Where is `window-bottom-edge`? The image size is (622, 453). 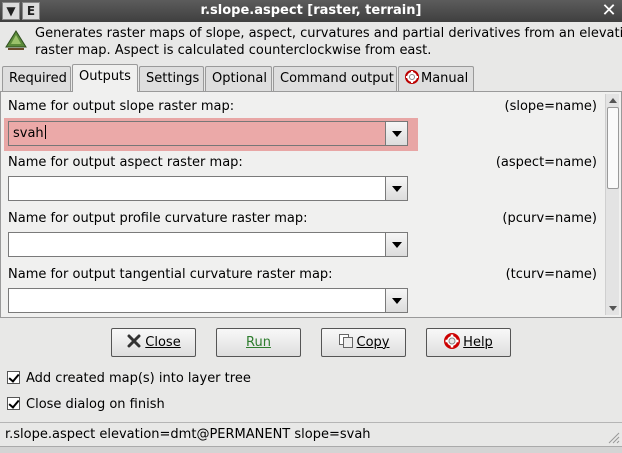 window-bottom-edge is located at coordinates (311, 449).